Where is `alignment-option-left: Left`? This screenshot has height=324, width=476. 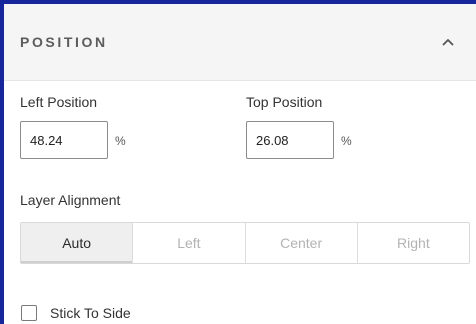 alignment-option-left: Left is located at coordinates (188, 243).